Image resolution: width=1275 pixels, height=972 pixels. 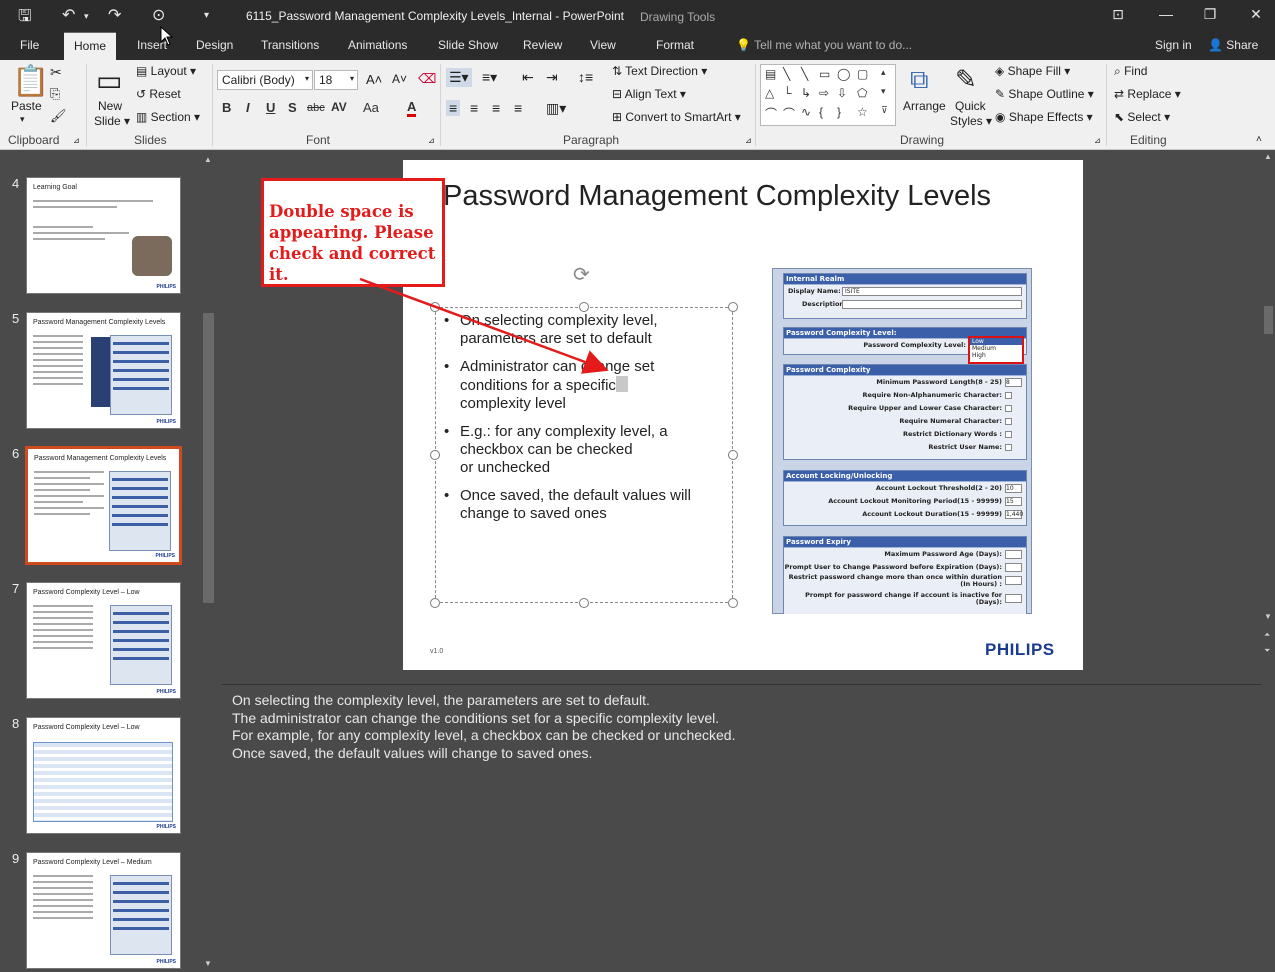 What do you see at coordinates (474, 108) in the screenshot?
I see `align-center-icon: ≡` at bounding box center [474, 108].